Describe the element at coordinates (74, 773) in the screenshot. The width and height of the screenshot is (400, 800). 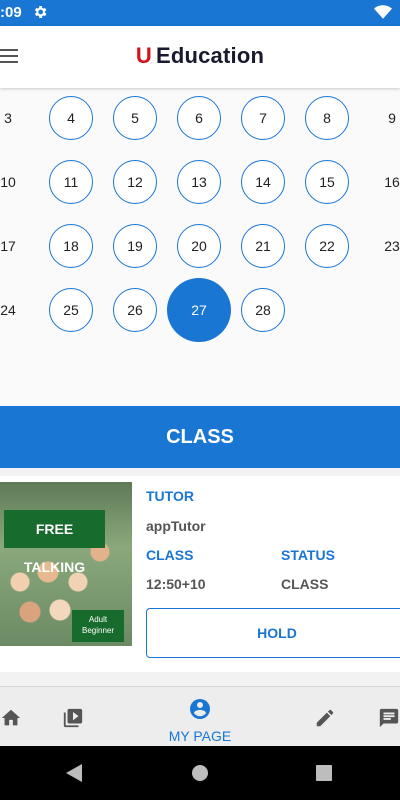
I see `back-icon` at that location.